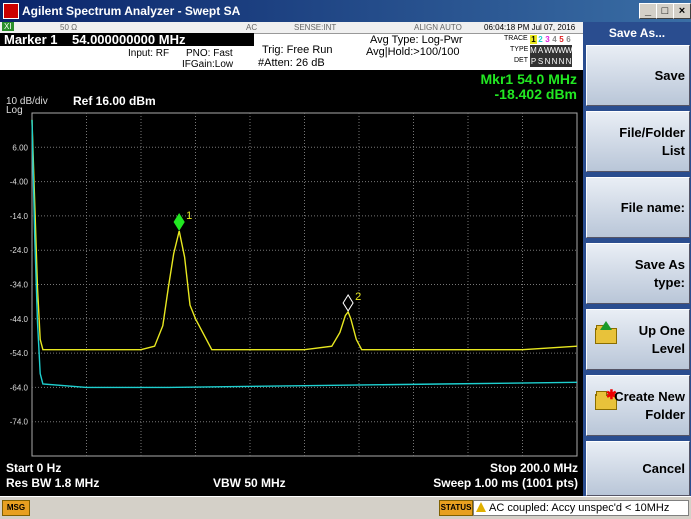 The height and width of the screenshot is (519, 691). Describe the element at coordinates (481, 507) in the screenshot. I see `warning-icon` at that location.